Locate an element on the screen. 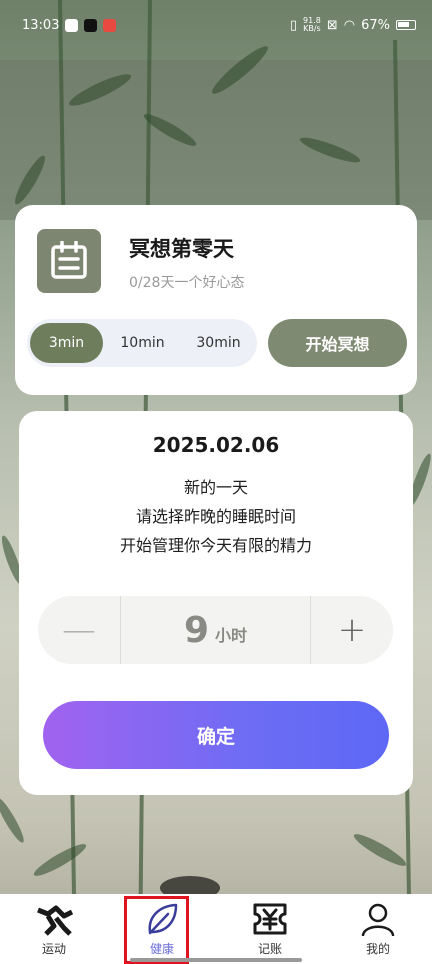 The height and width of the screenshot is (964, 432). tab-health: 健康 is located at coordinates (162, 929).